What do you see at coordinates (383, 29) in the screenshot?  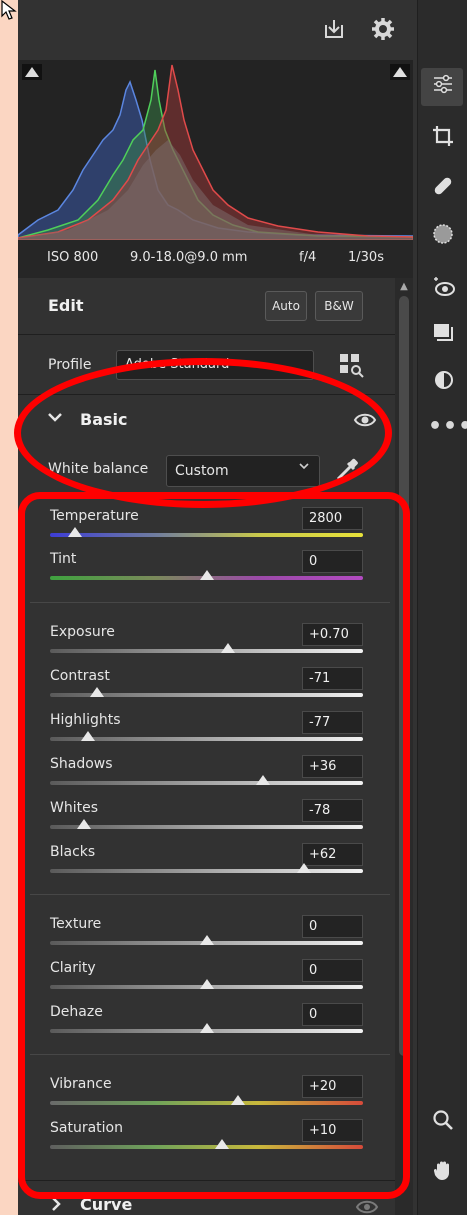 I see `gear-icon` at bounding box center [383, 29].